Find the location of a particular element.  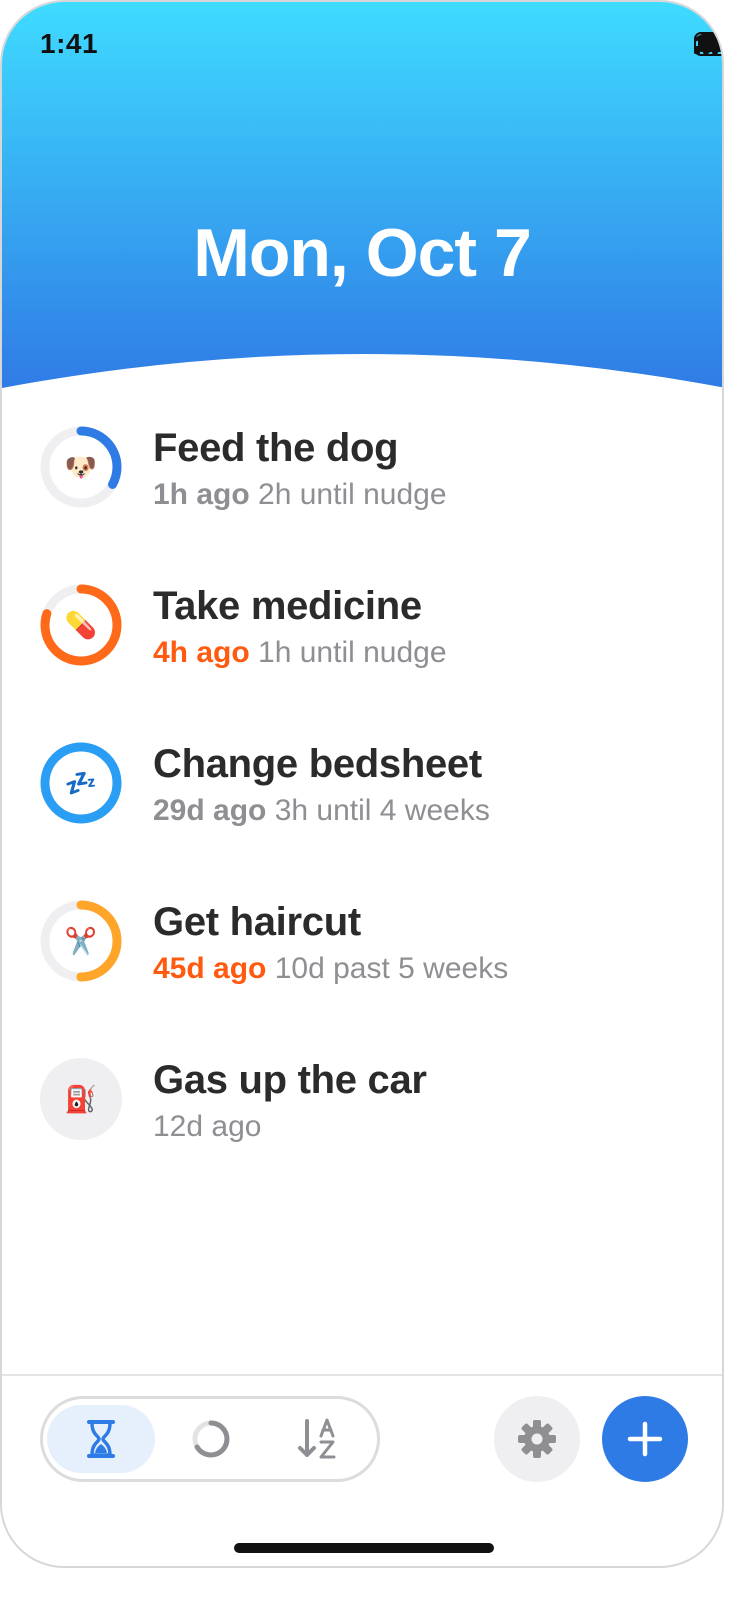

circle-progress-icon is located at coordinates (211, 1439).